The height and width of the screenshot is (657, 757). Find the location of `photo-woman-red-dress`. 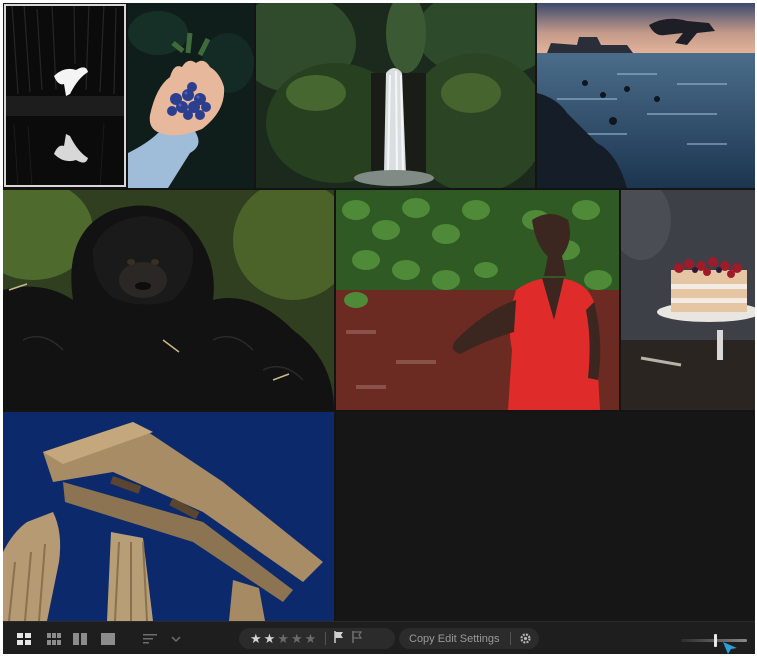

photo-woman-red-dress is located at coordinates (477, 300).